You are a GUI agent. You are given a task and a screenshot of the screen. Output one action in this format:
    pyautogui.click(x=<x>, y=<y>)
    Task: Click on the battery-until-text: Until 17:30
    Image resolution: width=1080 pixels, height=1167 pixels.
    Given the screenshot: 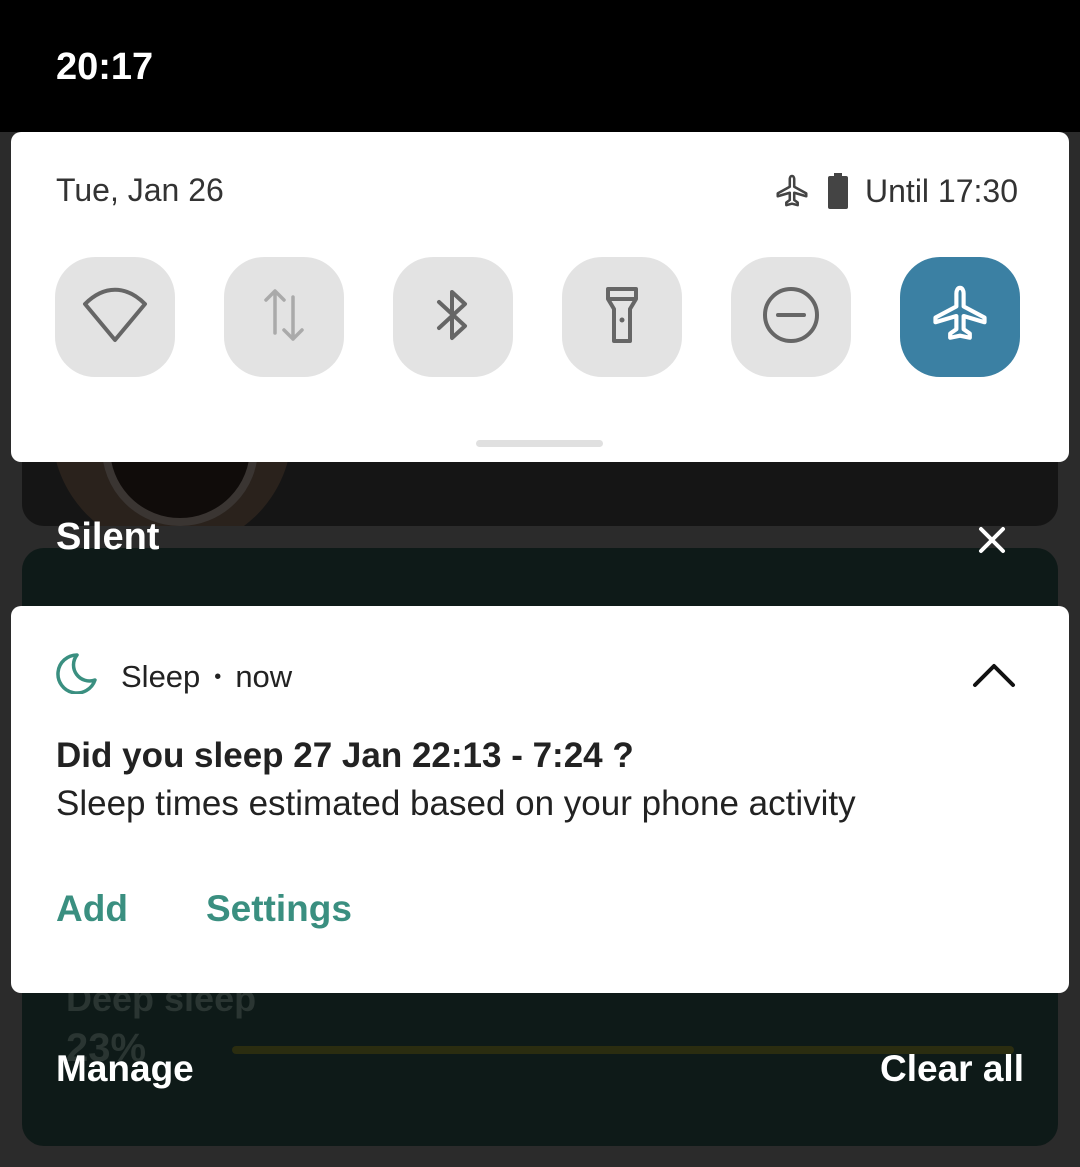 What is the action you would take?
    pyautogui.click(x=941, y=190)
    